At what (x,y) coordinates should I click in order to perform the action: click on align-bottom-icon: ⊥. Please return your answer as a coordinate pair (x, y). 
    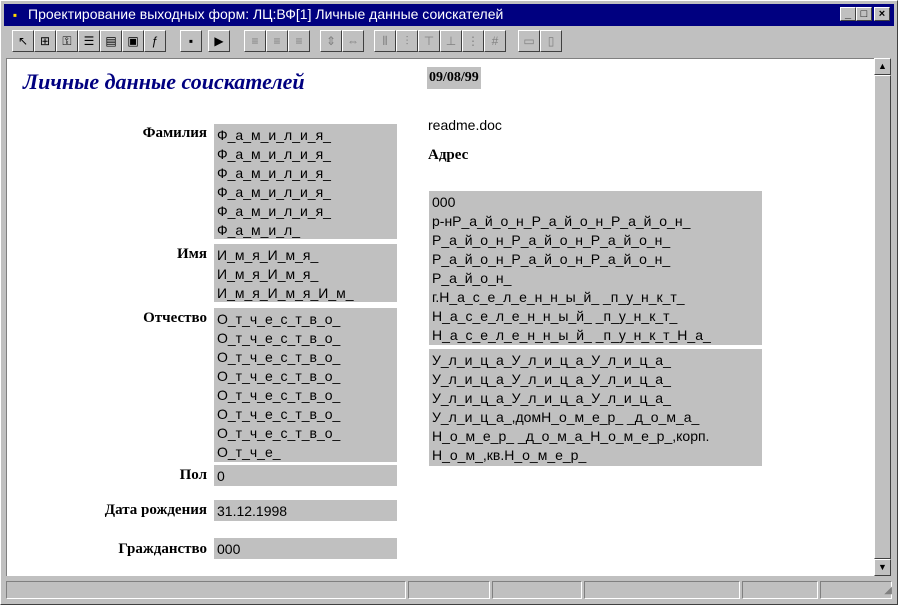
    Looking at the image, I should click on (451, 41).